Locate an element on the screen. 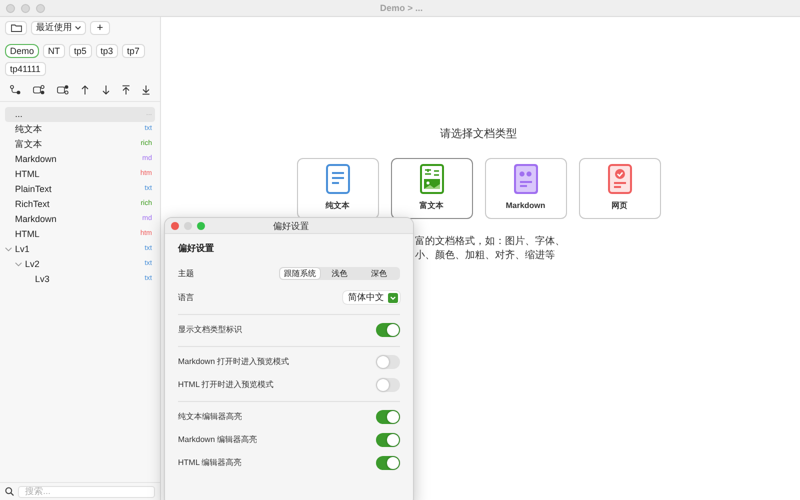 The height and width of the screenshot is (500, 800). prompt-text: 请选择文档类型 is located at coordinates (478, 134).